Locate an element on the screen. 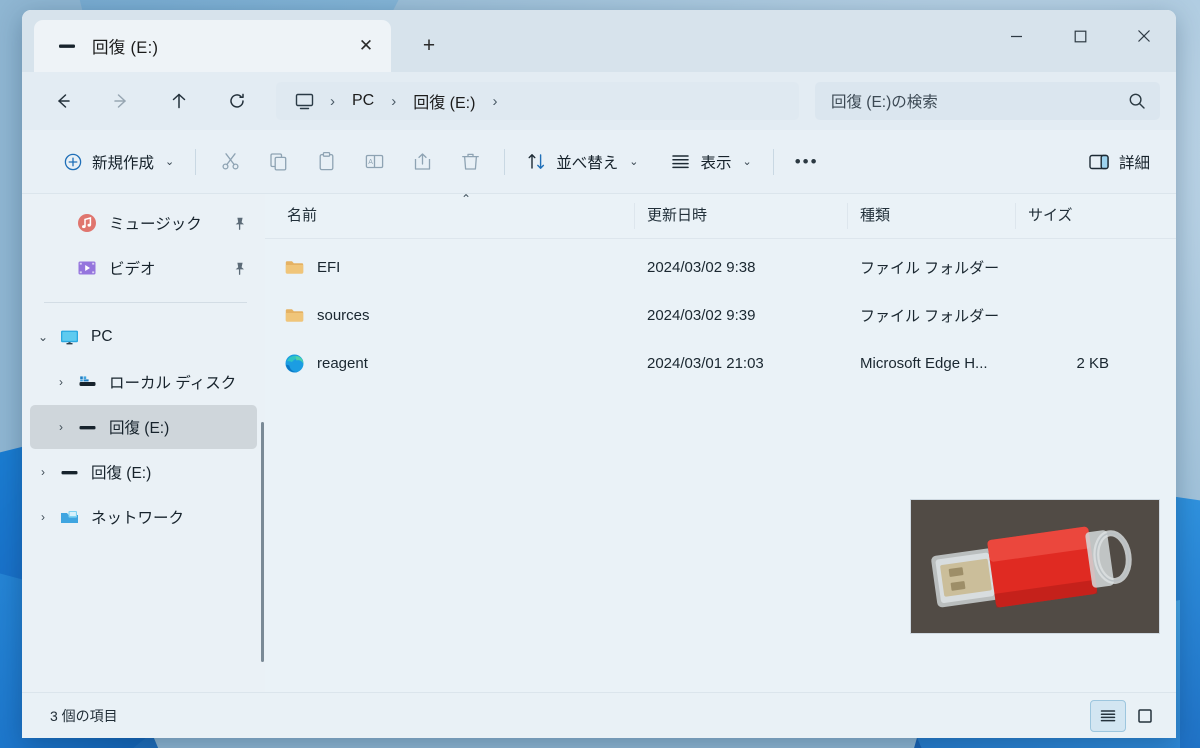 The height and width of the screenshot is (748, 1200). navigation-bar: › PC › 回復 (E:) › 回復 (E:)の検索 is located at coordinates (599, 101).